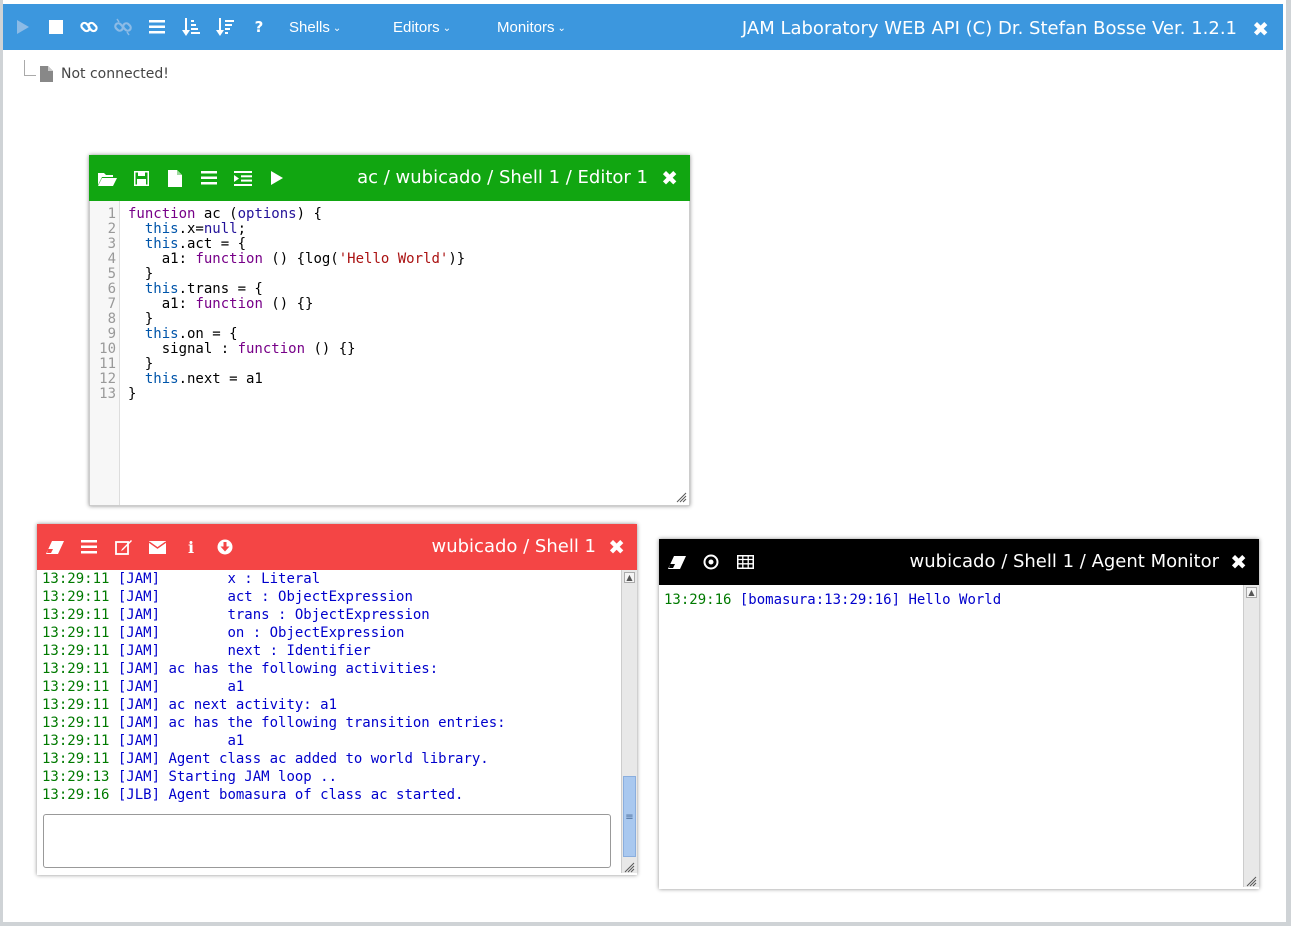 This screenshot has width=1291, height=926. Describe the element at coordinates (111, 274) in the screenshot. I see `line-number: 5` at that location.